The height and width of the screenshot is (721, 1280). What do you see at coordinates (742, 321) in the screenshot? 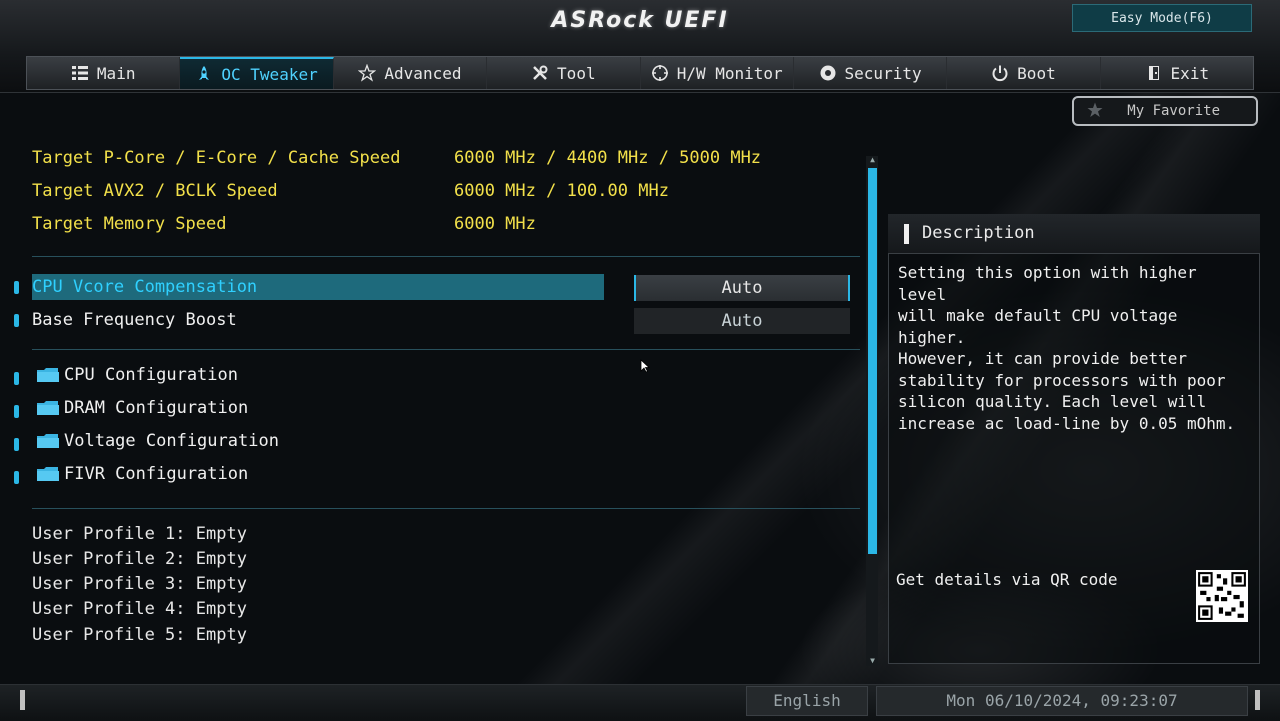
I see `base-frequency-boost-value: Auto` at bounding box center [742, 321].